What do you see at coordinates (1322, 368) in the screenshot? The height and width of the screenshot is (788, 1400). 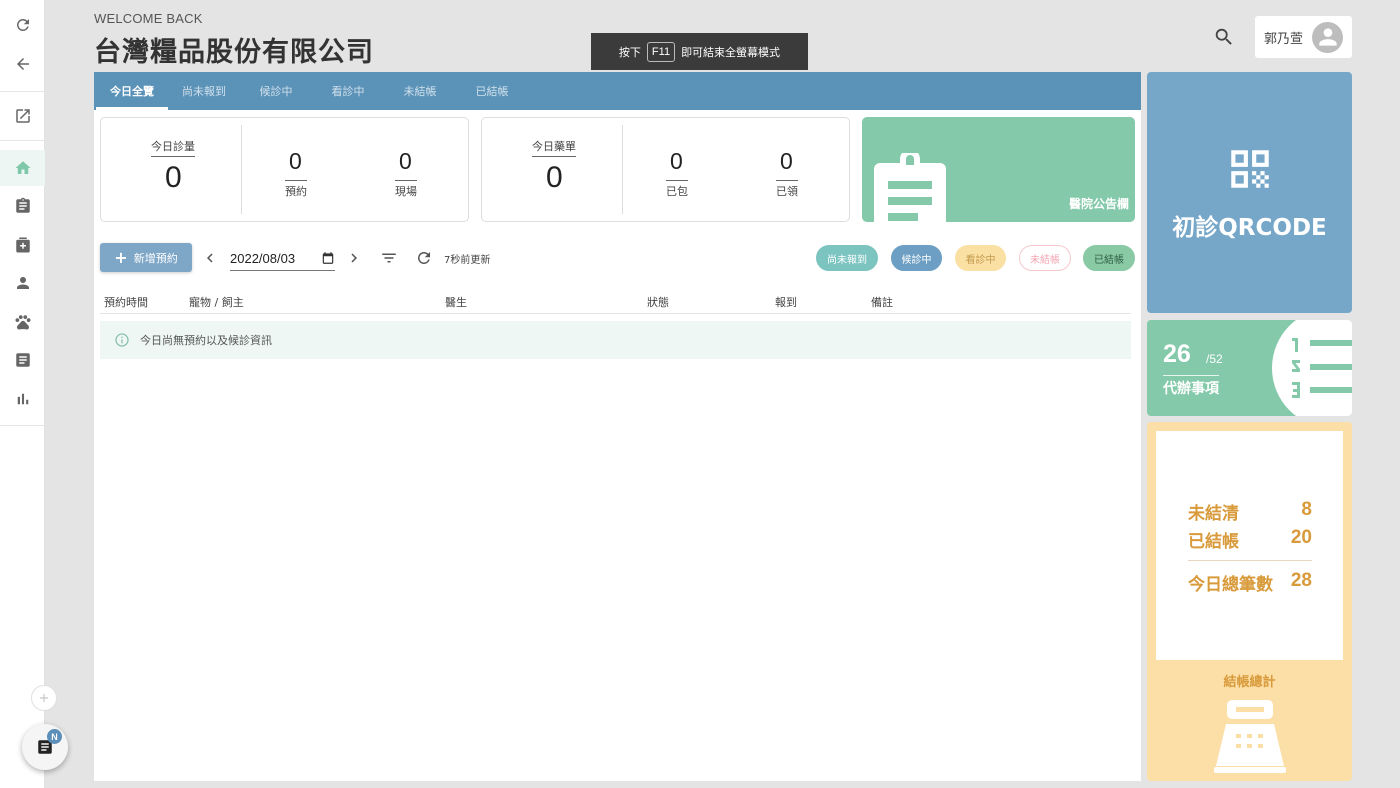 I see `numbered-list-icon` at bounding box center [1322, 368].